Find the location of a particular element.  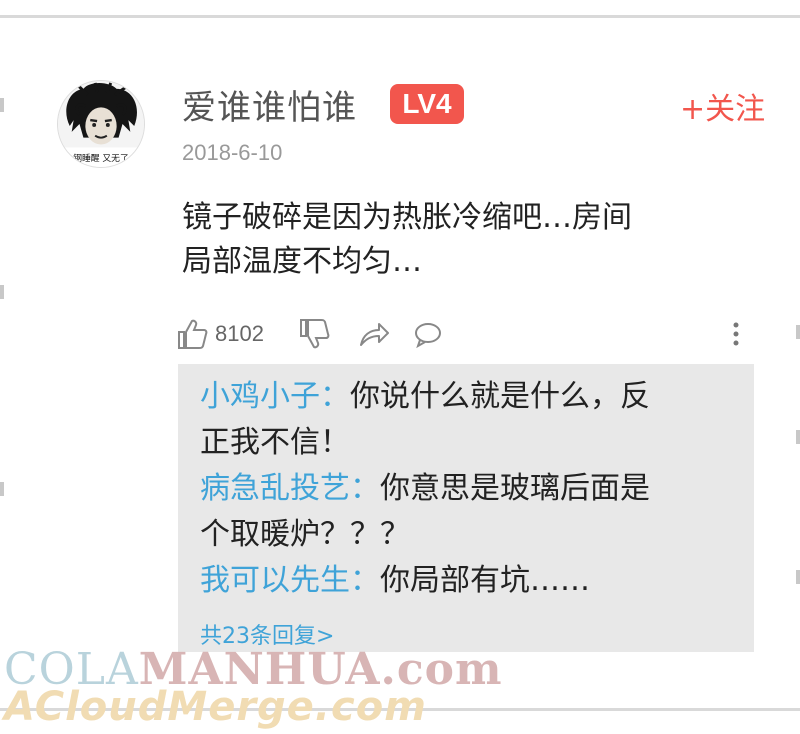

share-button is located at coordinates (374, 334).